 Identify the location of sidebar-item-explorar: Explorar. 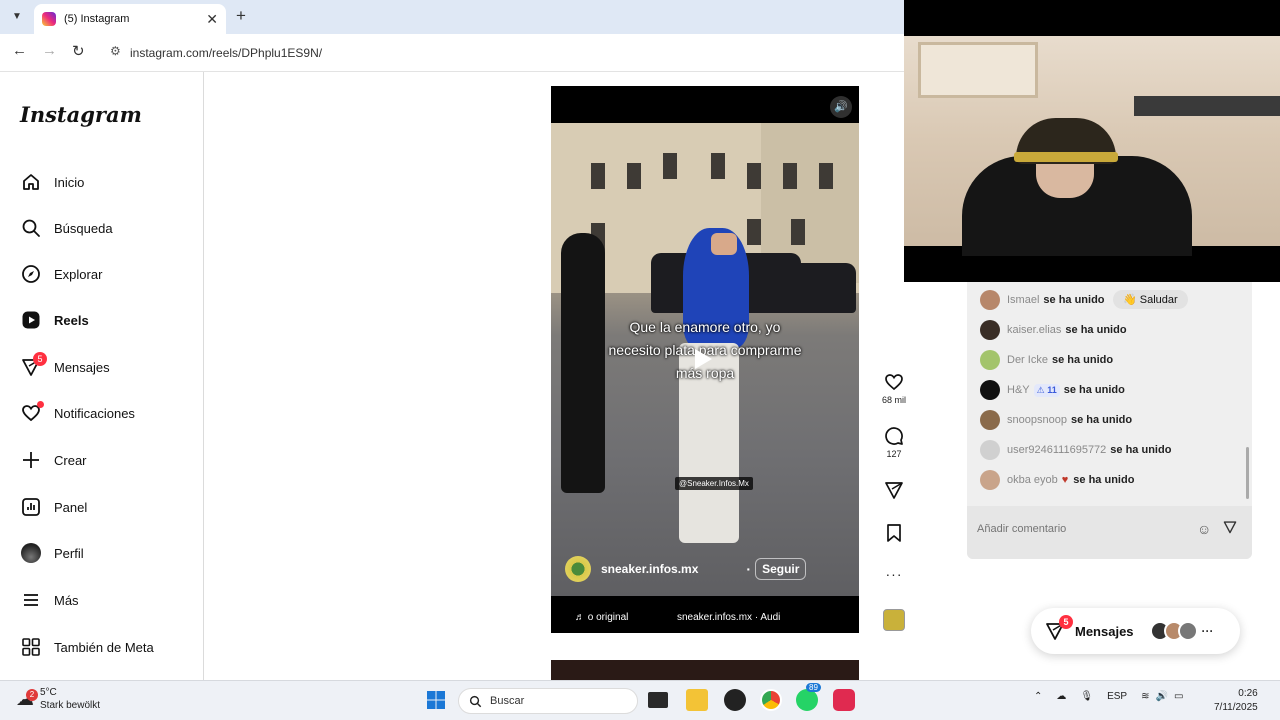
(61, 274).